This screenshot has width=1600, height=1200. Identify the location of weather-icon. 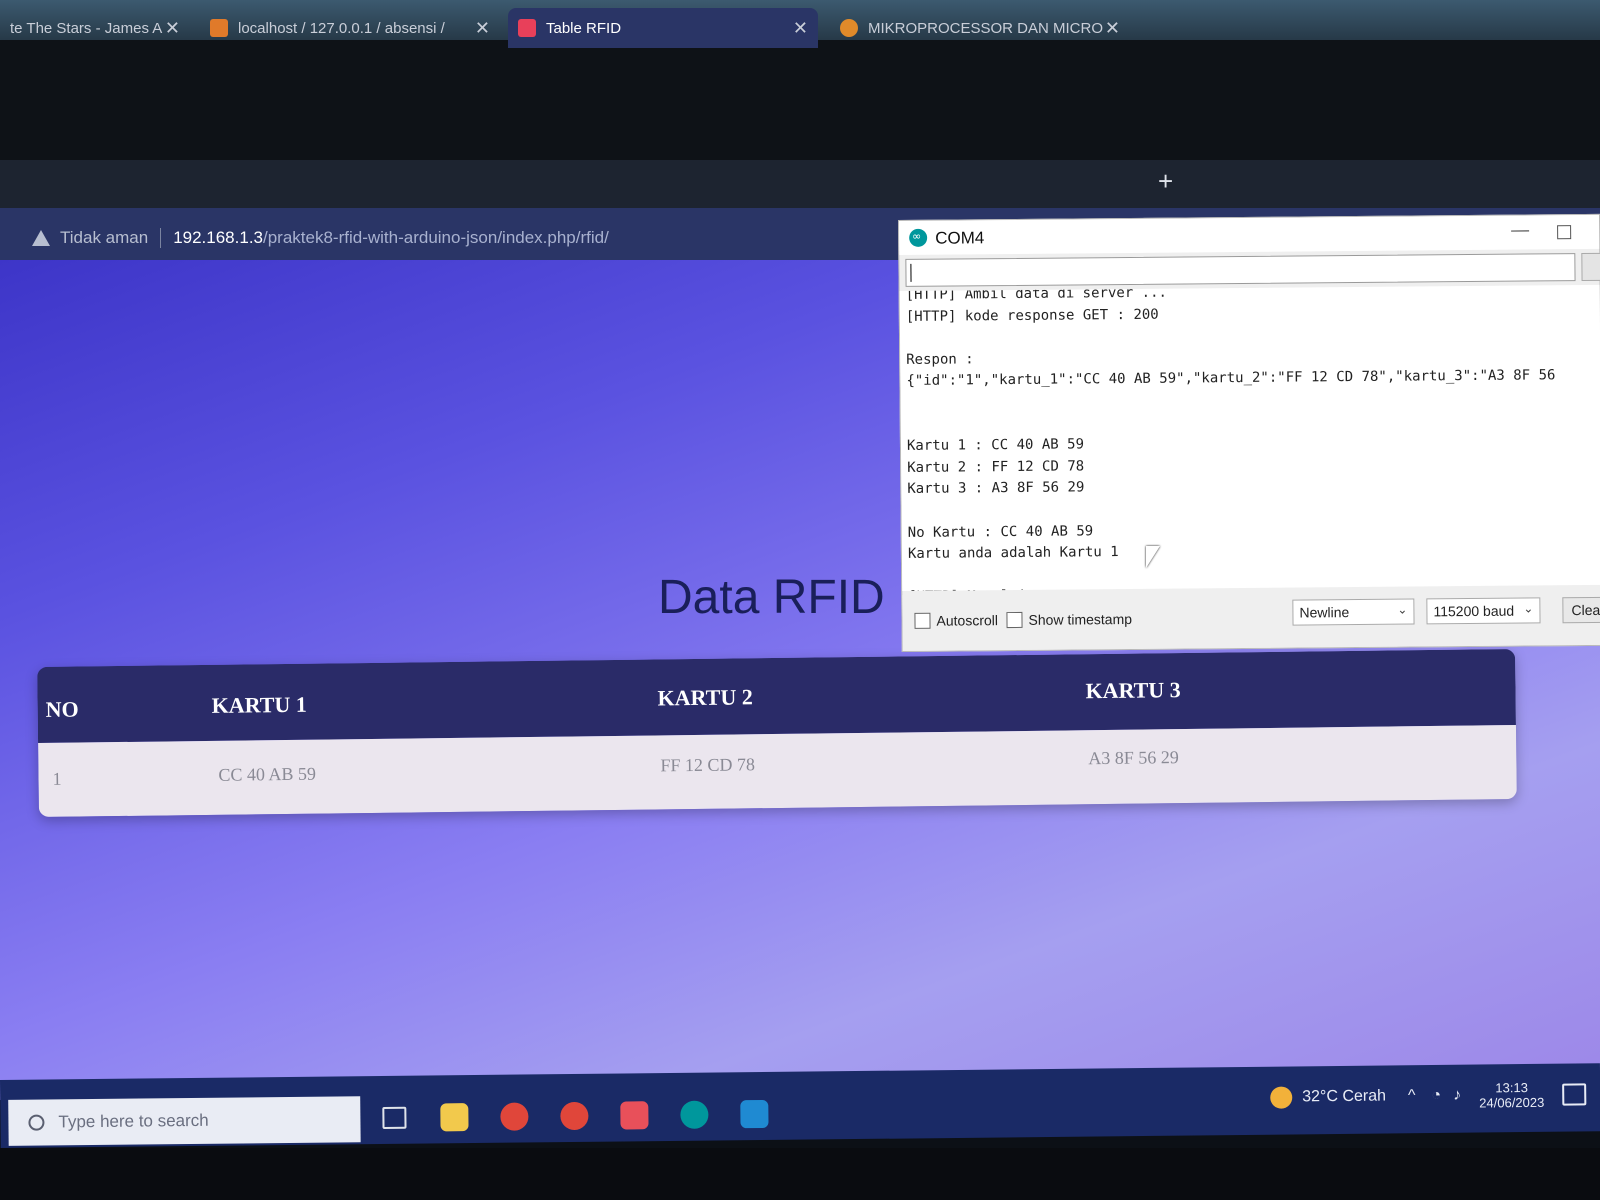
(1281, 1097).